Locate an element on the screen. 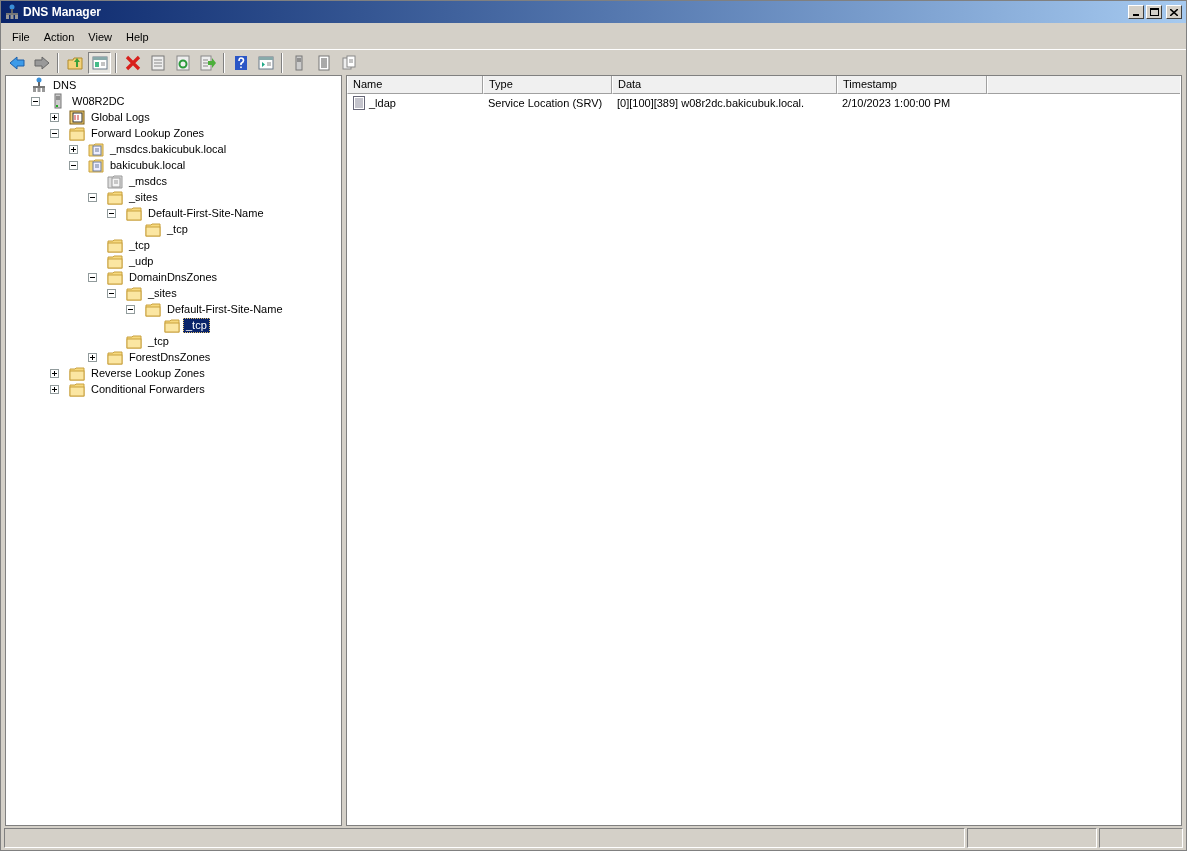 This screenshot has height=851, width=1187. record-name: _ldap is located at coordinates (382, 103).